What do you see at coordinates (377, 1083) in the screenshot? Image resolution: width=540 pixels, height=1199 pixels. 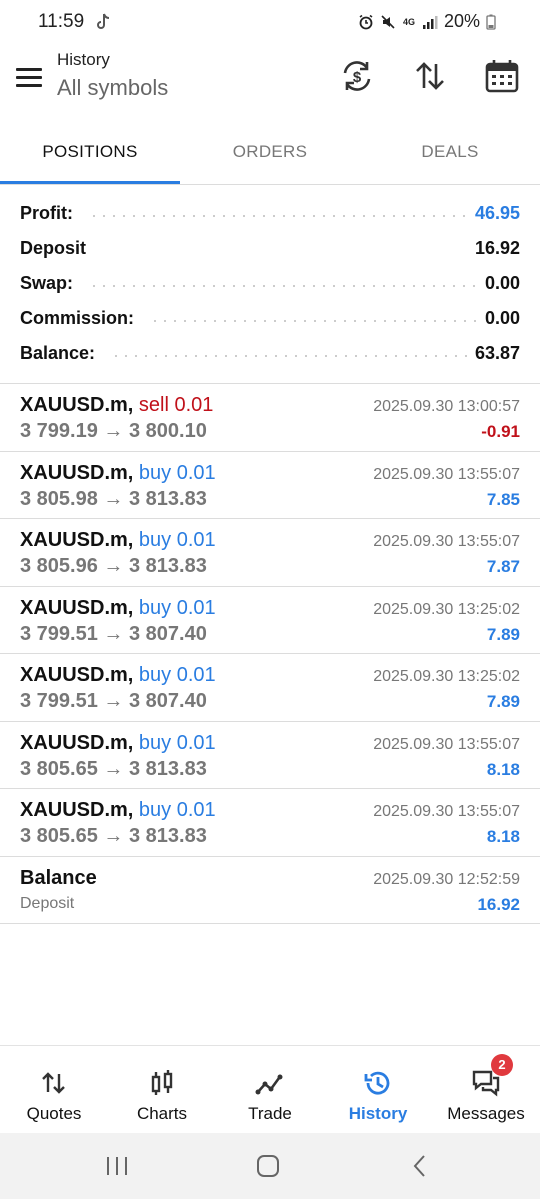 I see `history-icon` at bounding box center [377, 1083].